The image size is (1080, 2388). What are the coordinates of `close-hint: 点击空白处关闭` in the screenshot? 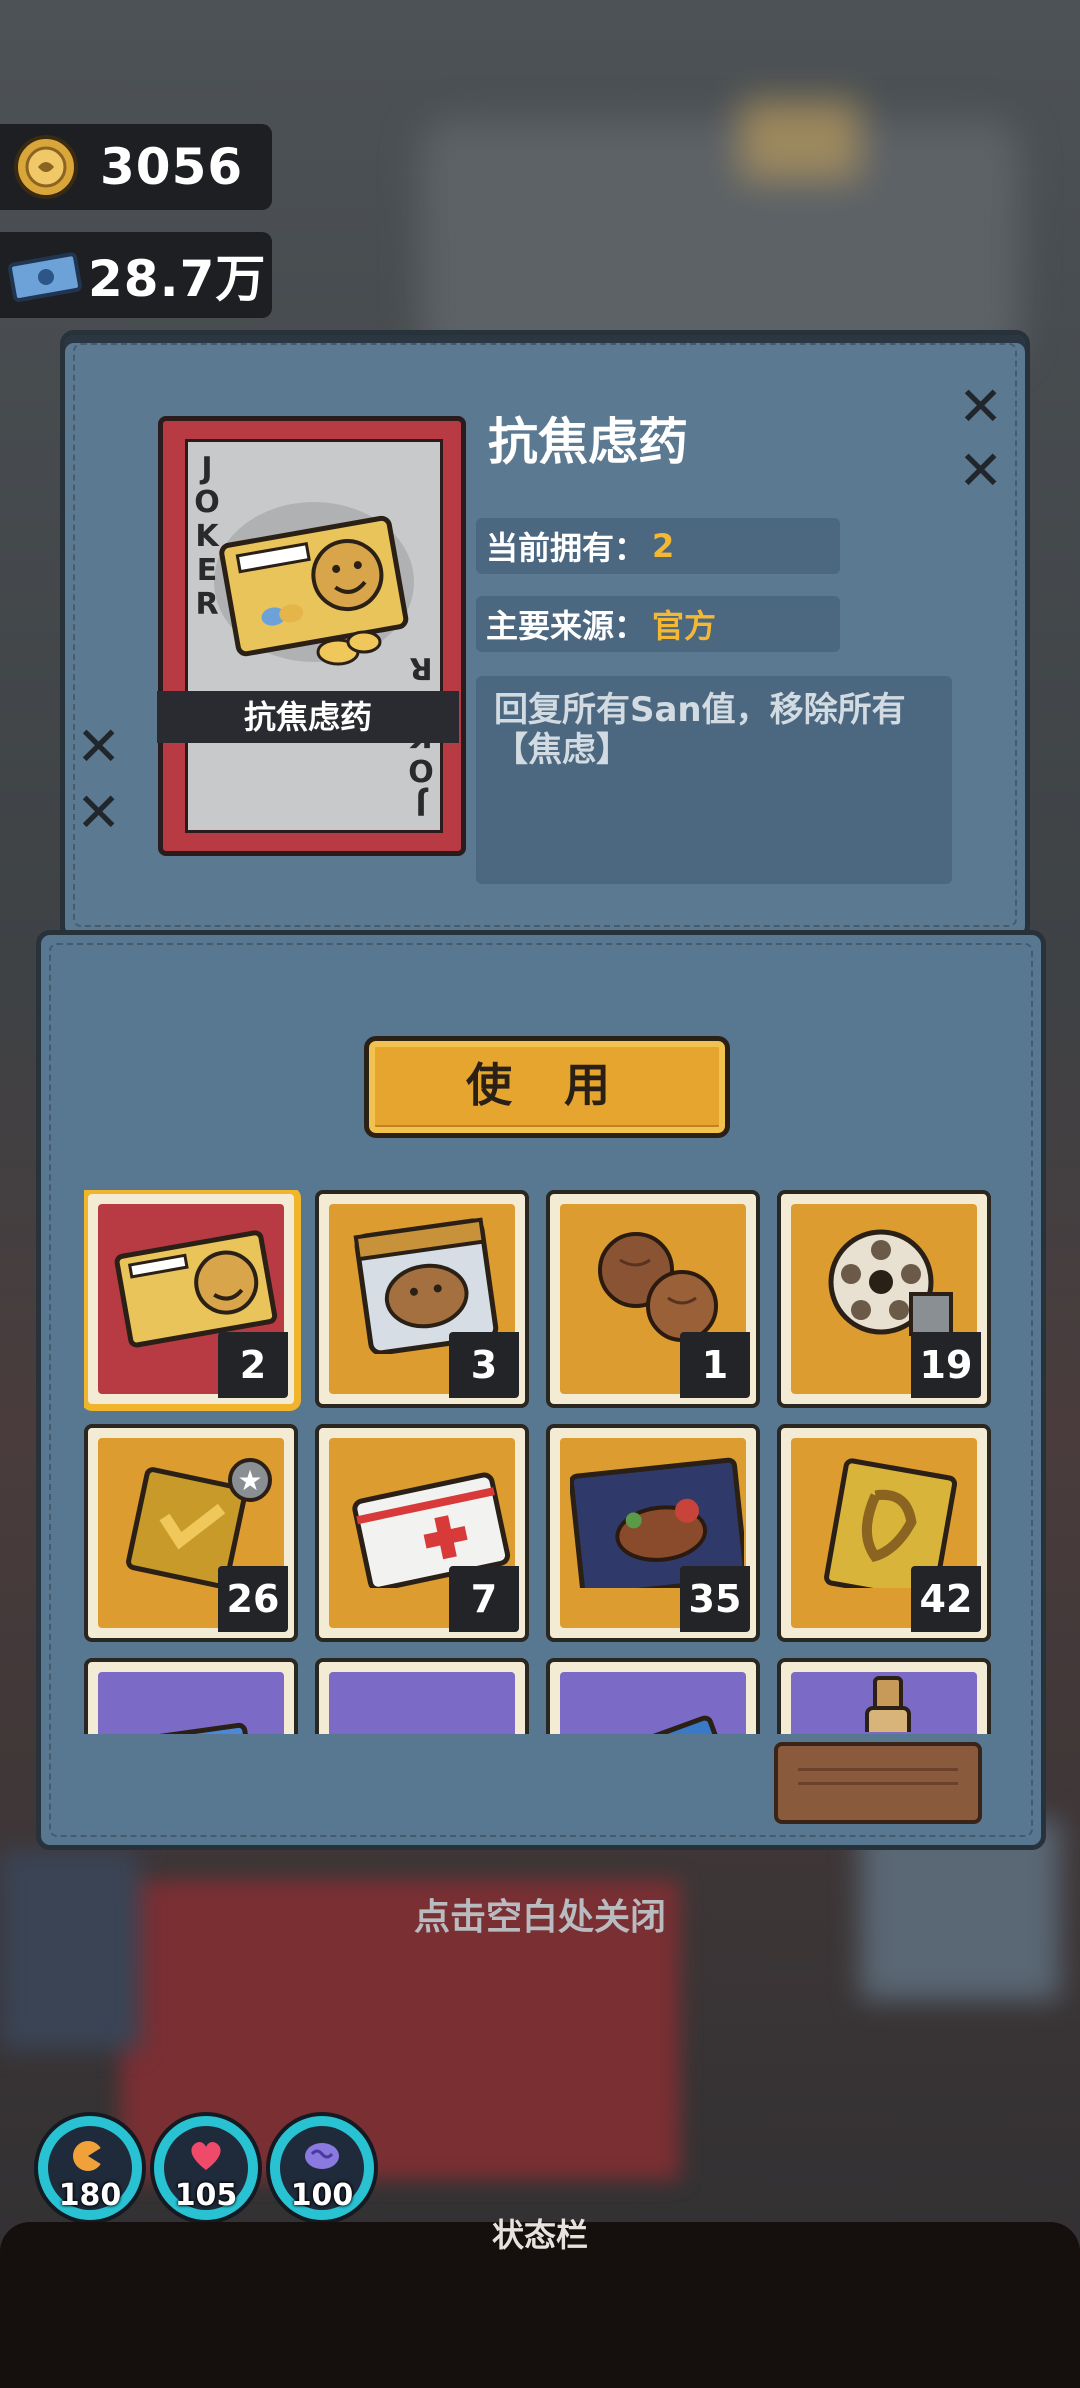 It's located at (540, 1914).